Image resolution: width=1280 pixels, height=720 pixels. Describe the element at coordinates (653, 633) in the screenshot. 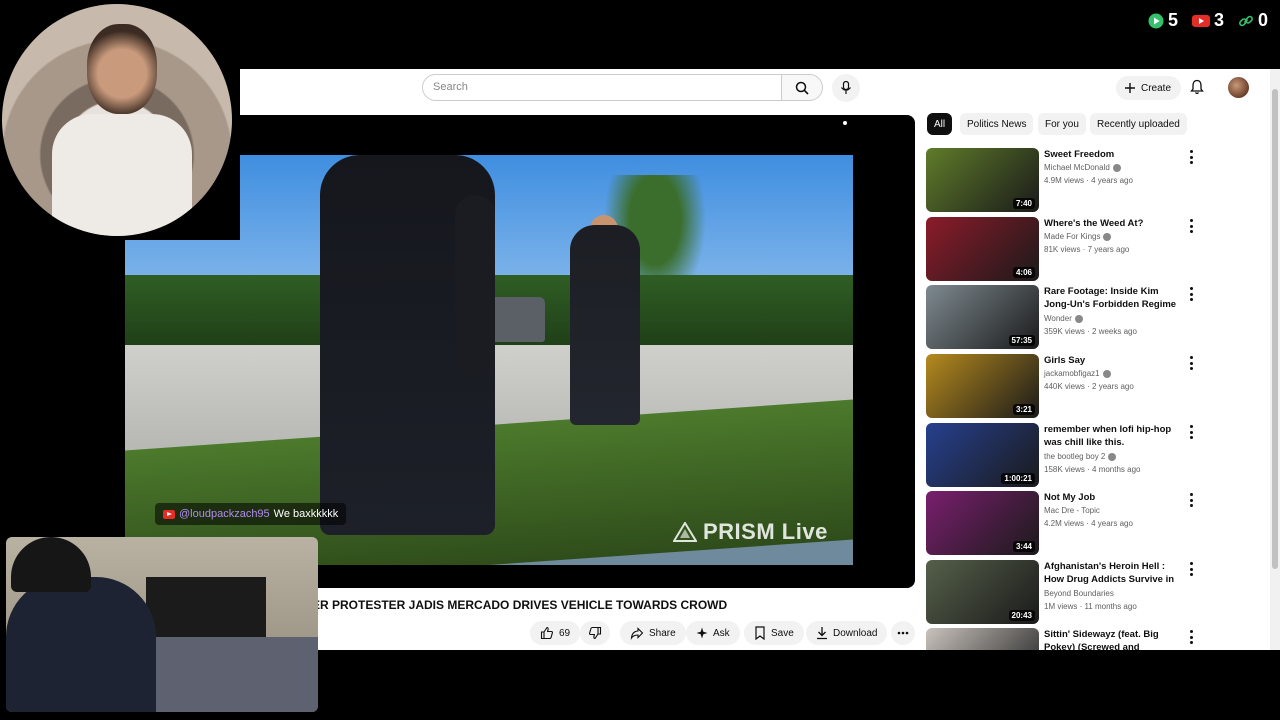

I see `share-button: Share` at that location.